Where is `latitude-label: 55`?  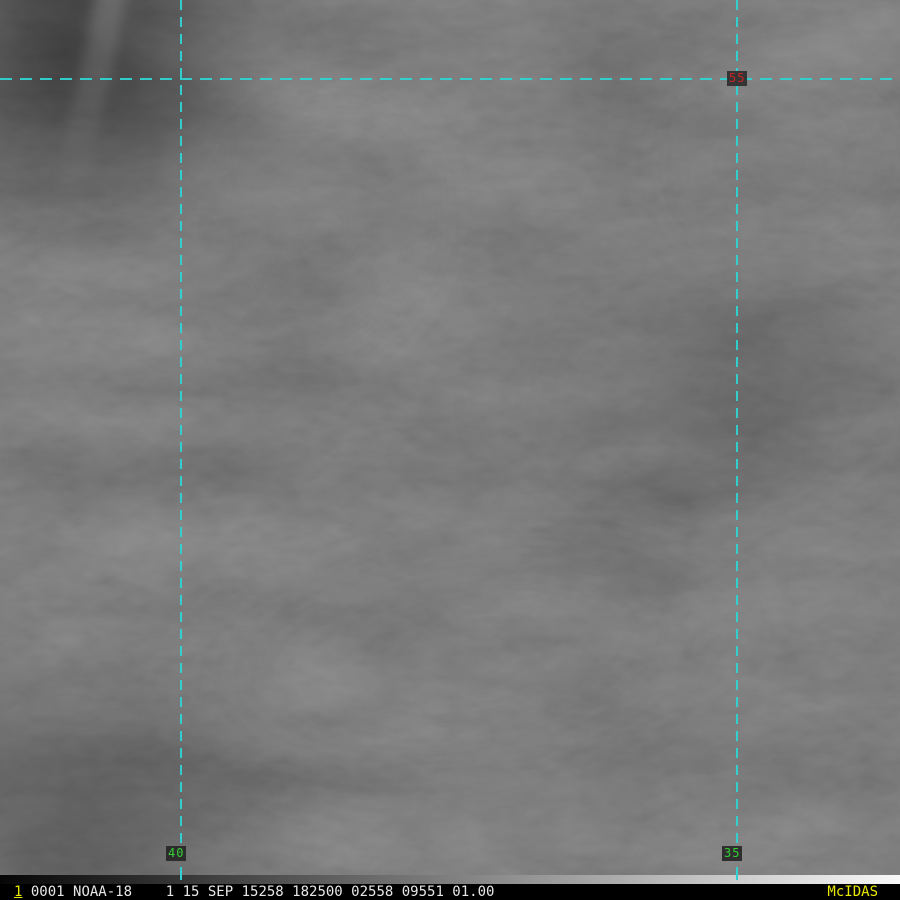 latitude-label: 55 is located at coordinates (737, 78).